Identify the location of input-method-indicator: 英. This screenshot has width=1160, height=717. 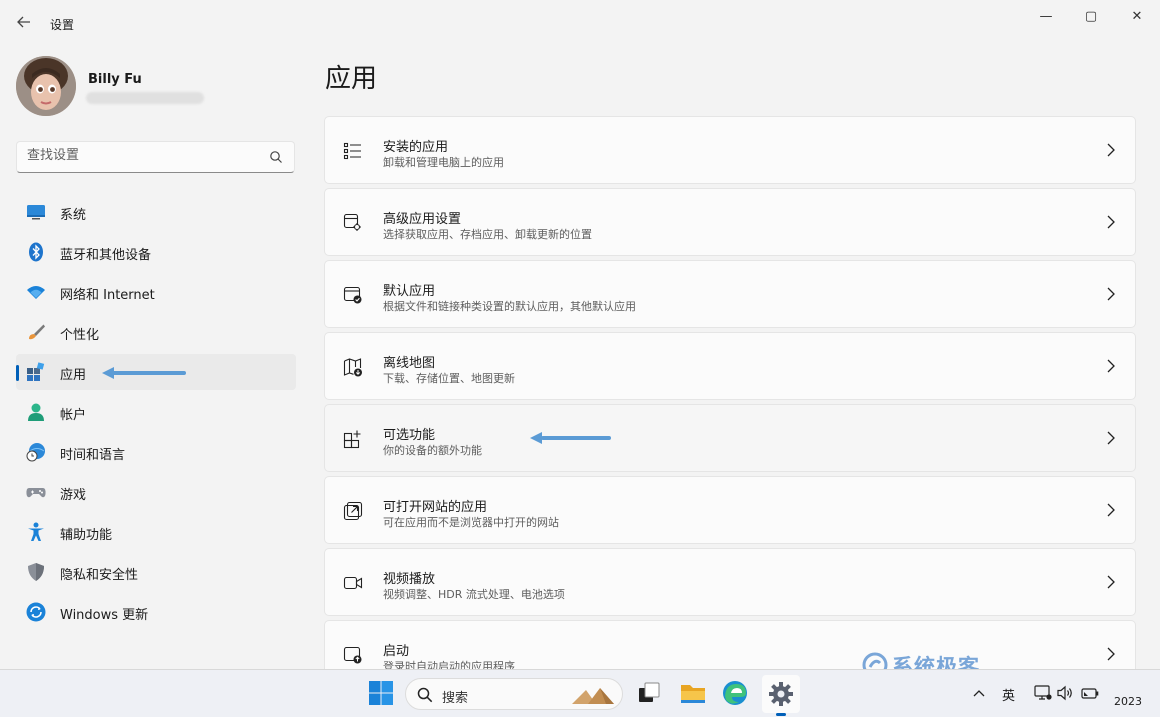
(1008, 694).